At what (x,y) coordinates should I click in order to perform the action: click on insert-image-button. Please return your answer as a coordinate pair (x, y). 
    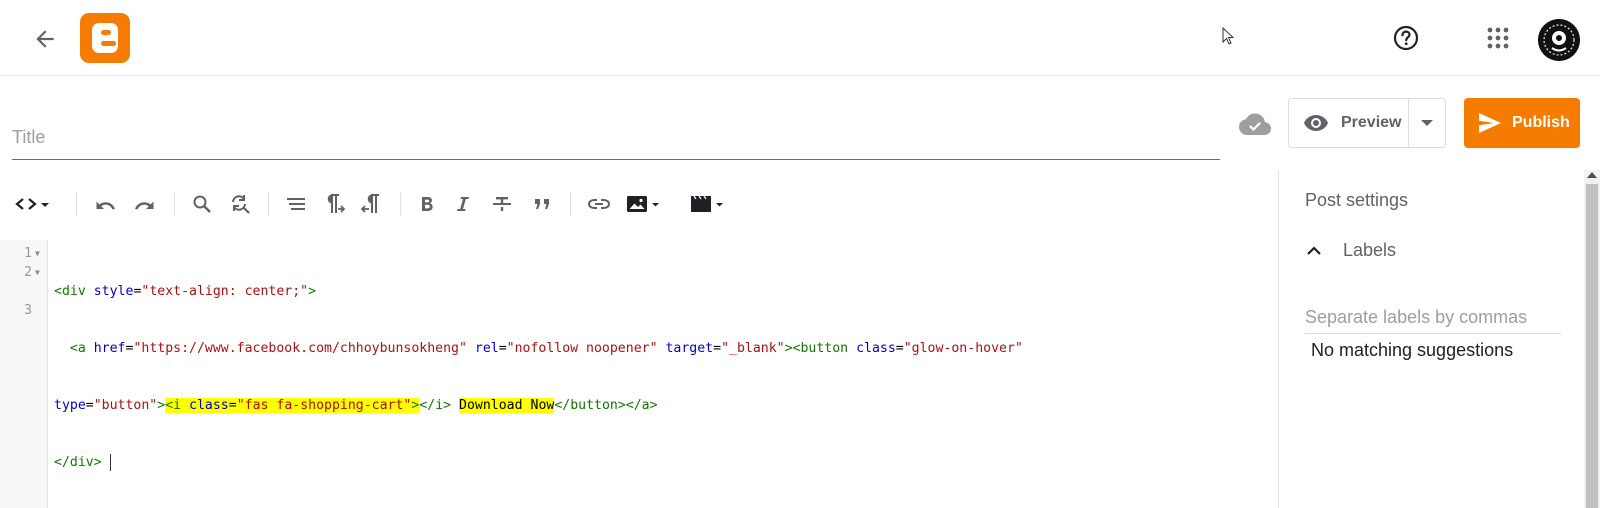
    Looking at the image, I should click on (644, 204).